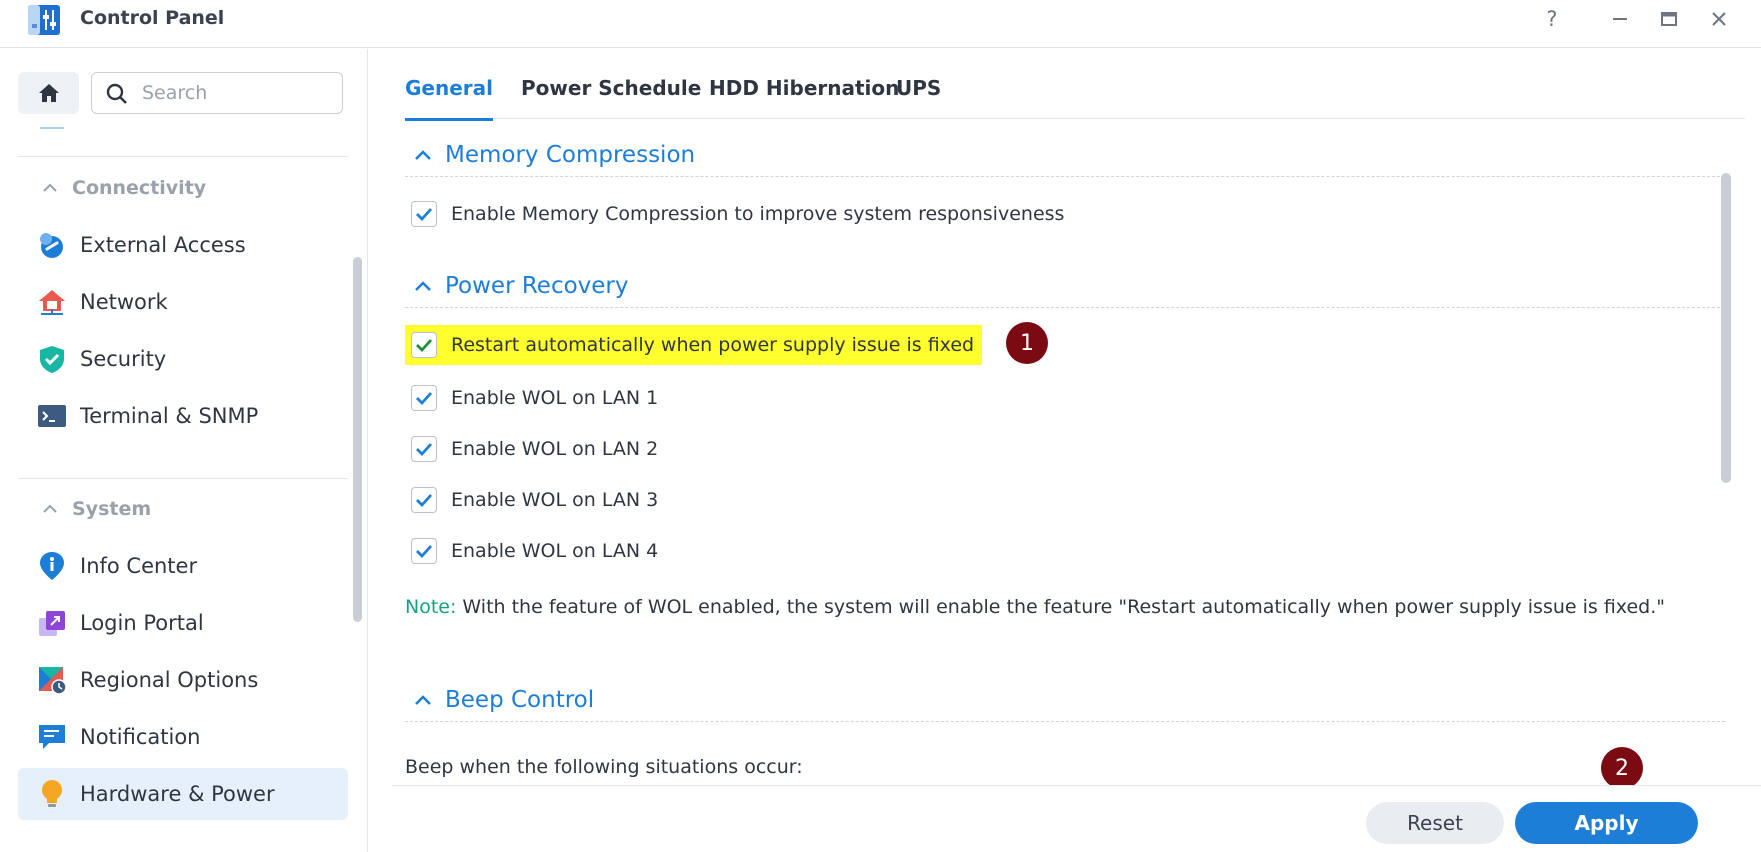 Image resolution: width=1761 pixels, height=852 pixels. I want to click on close-icon, so click(1719, 19).